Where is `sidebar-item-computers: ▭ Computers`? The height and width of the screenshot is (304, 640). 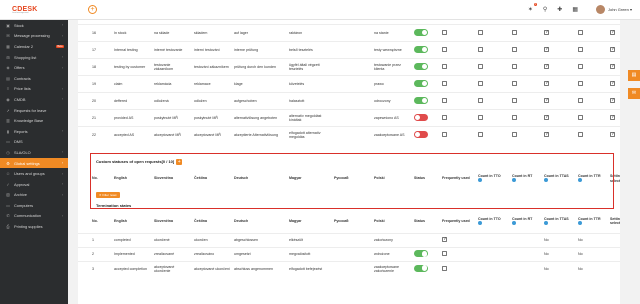 sidebar-item-computers: ▭ Computers is located at coordinates (34, 205).